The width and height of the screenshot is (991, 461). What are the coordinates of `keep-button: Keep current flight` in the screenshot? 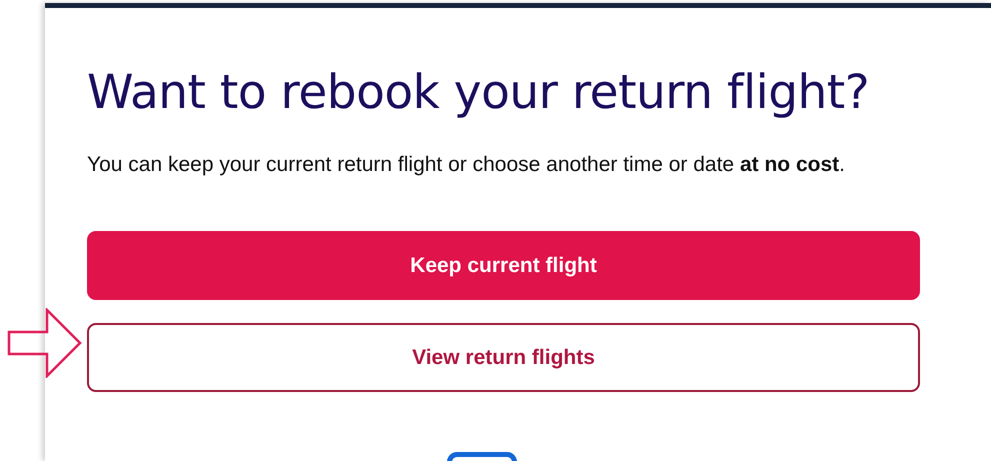 It's located at (503, 265).